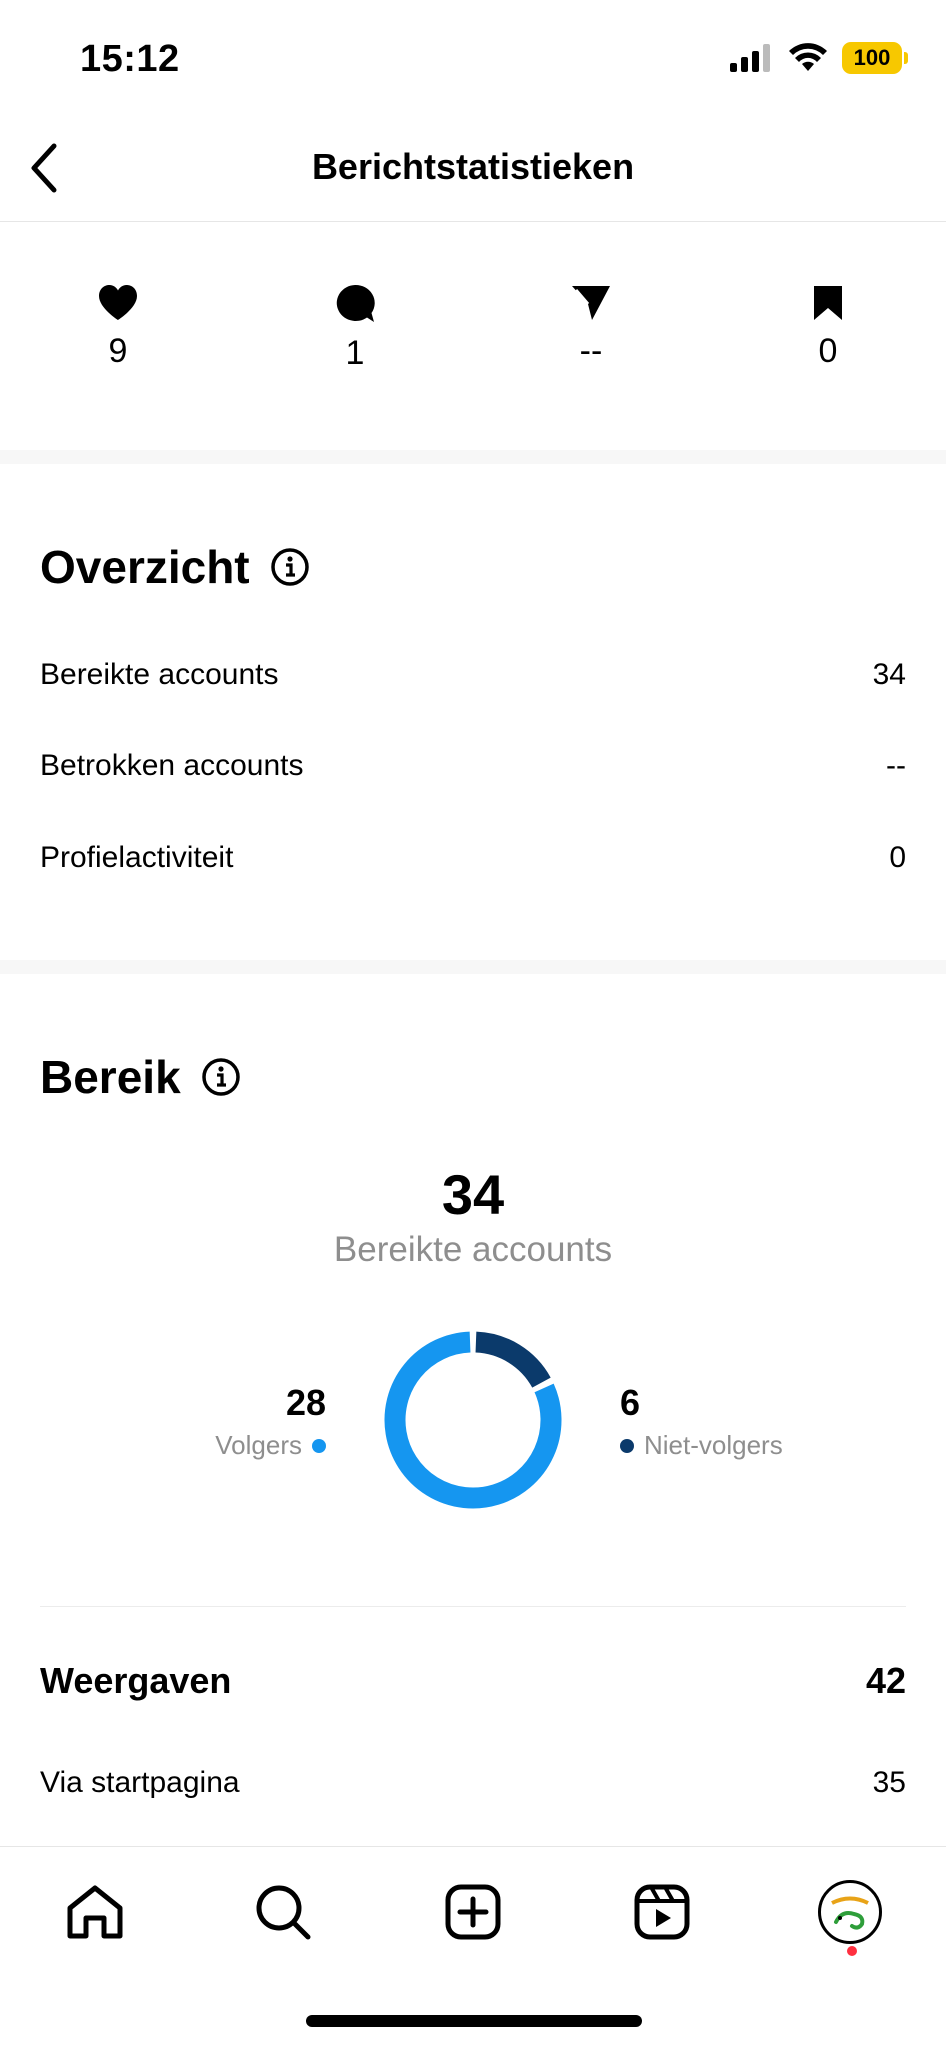  I want to click on views-label: Weergaven, so click(136, 1680).